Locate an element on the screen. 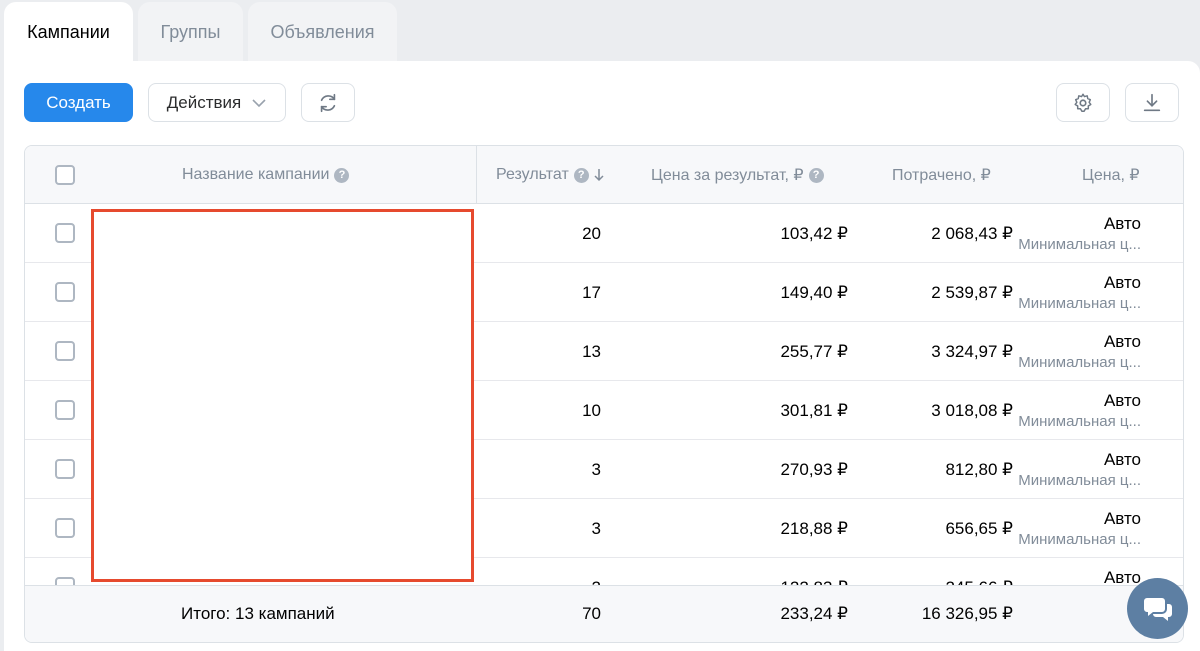 This screenshot has height=651, width=1200. cell-price: Авто is located at coordinates (1077, 577).